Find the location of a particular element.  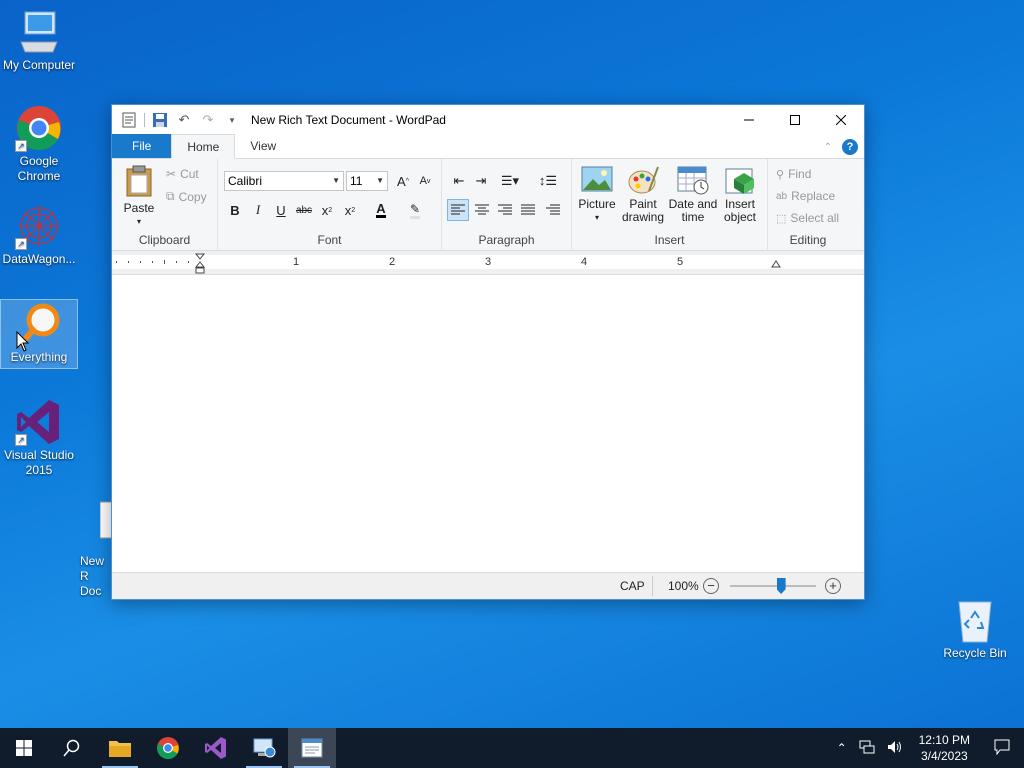

binoculars-icon: ⚲ is located at coordinates (780, 174).